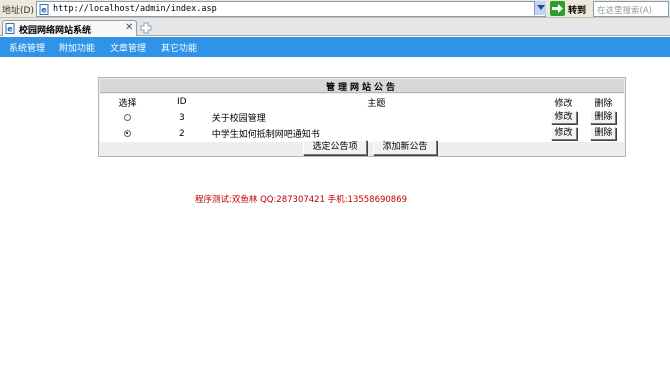 The image size is (670, 370). What do you see at coordinates (127, 102) in the screenshot?
I see `header-select: 选择` at bounding box center [127, 102].